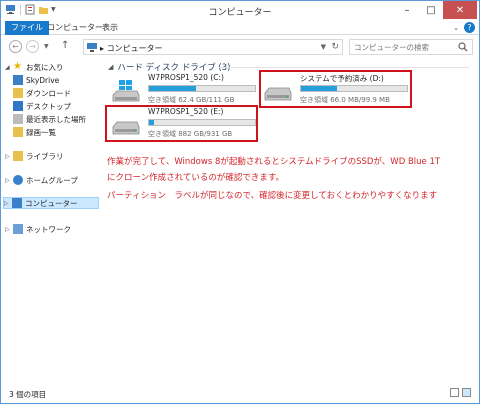 The height and width of the screenshot is (404, 480). What do you see at coordinates (18, 106) in the screenshot?
I see `desktop-icon` at bounding box center [18, 106].